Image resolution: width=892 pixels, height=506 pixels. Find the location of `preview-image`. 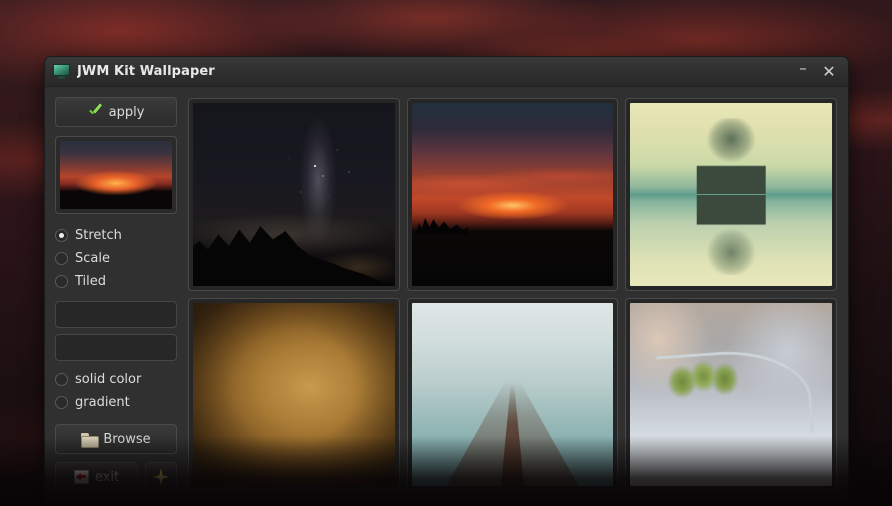

preview-image is located at coordinates (116, 175).